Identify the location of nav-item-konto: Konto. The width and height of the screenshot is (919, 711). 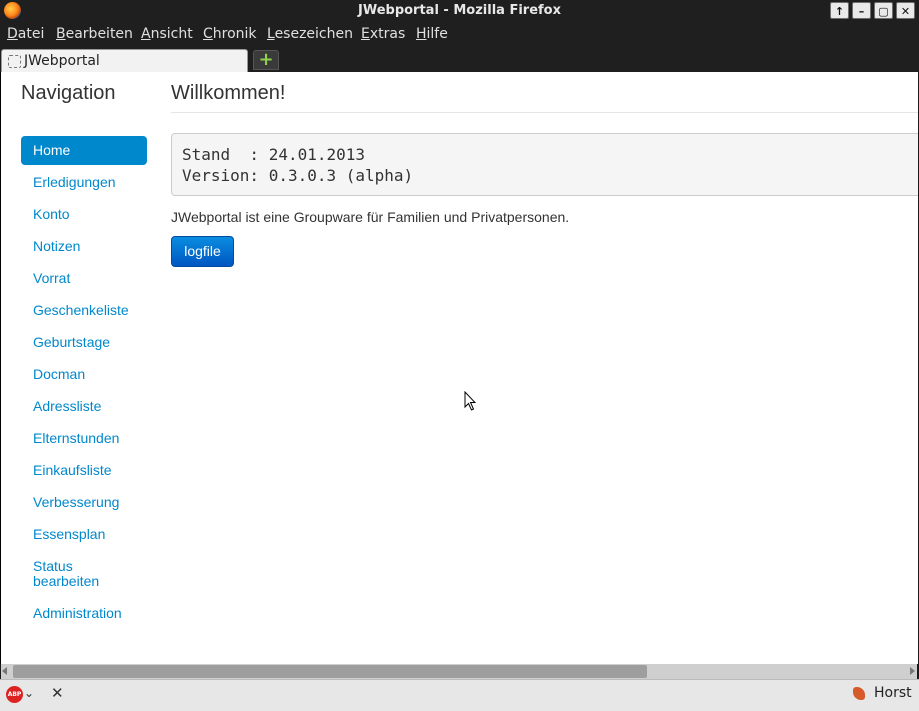
(84, 214).